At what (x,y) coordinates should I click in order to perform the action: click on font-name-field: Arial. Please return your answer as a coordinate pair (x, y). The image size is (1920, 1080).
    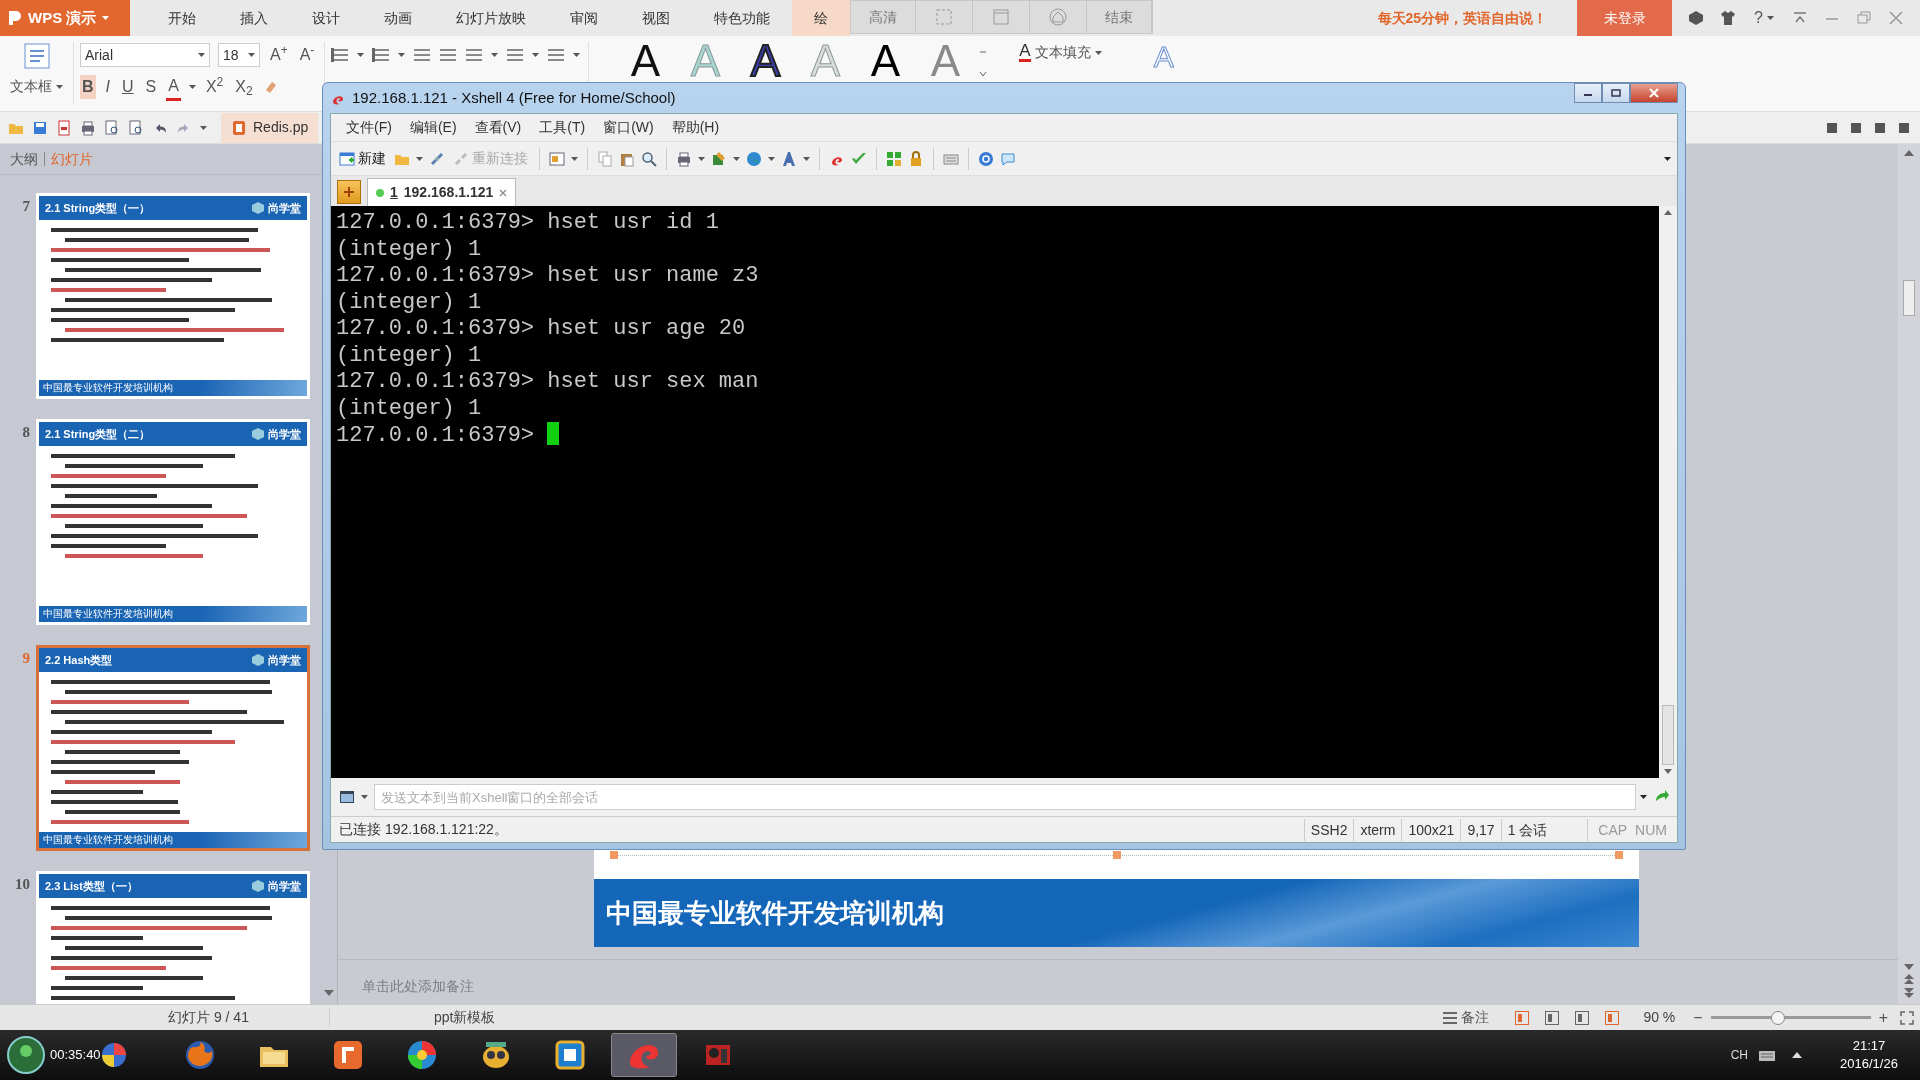
    Looking at the image, I should click on (145, 55).